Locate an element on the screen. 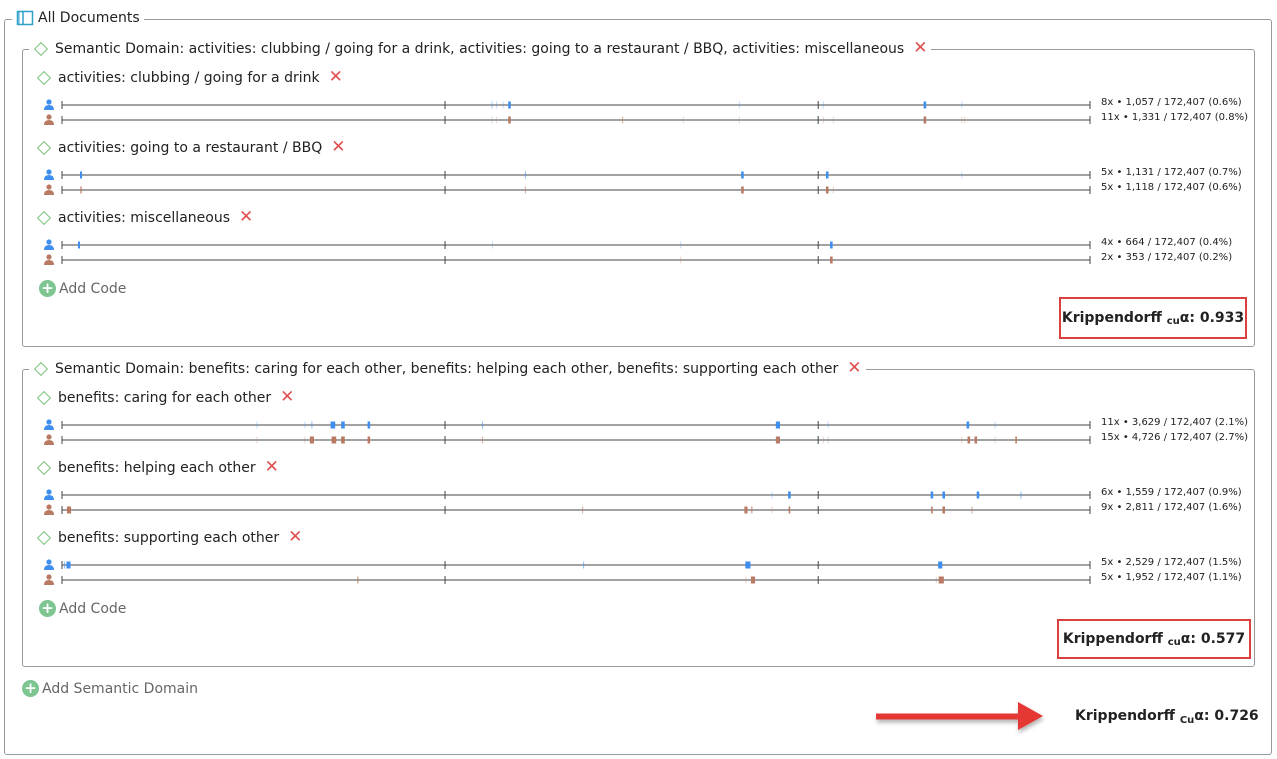  timeline-row: 4x • 664 / 172,407 (0.4%) is located at coordinates (645, 244).